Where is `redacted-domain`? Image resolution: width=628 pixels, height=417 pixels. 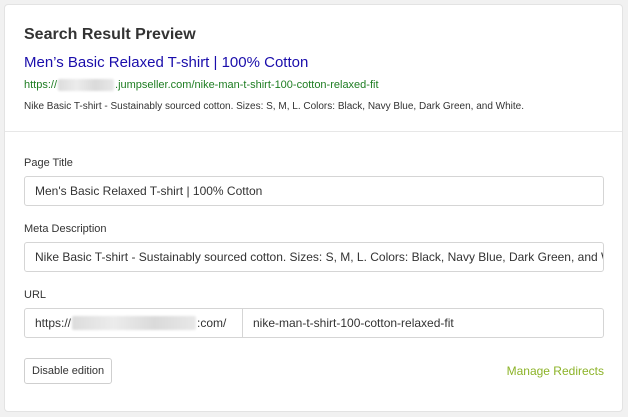
redacted-domain is located at coordinates (134, 323).